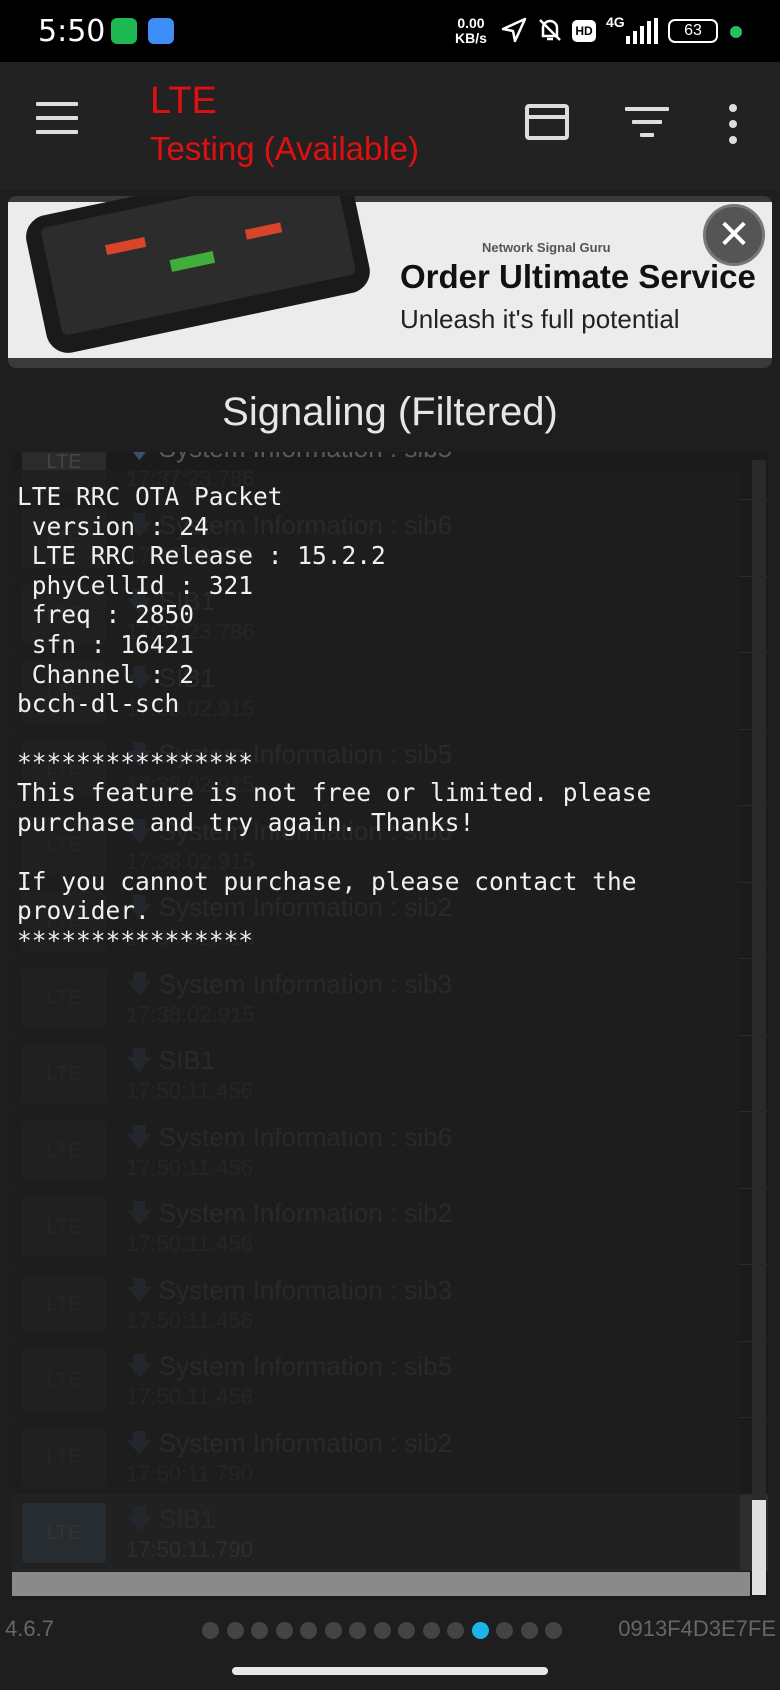 This screenshot has width=780, height=1690. I want to click on message-label: System Information : sib5, so click(305, 457).